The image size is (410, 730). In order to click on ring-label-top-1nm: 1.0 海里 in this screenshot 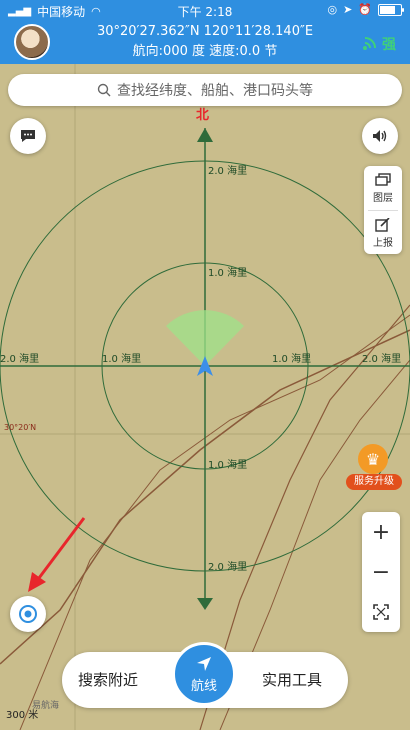, I will do `click(228, 273)`.